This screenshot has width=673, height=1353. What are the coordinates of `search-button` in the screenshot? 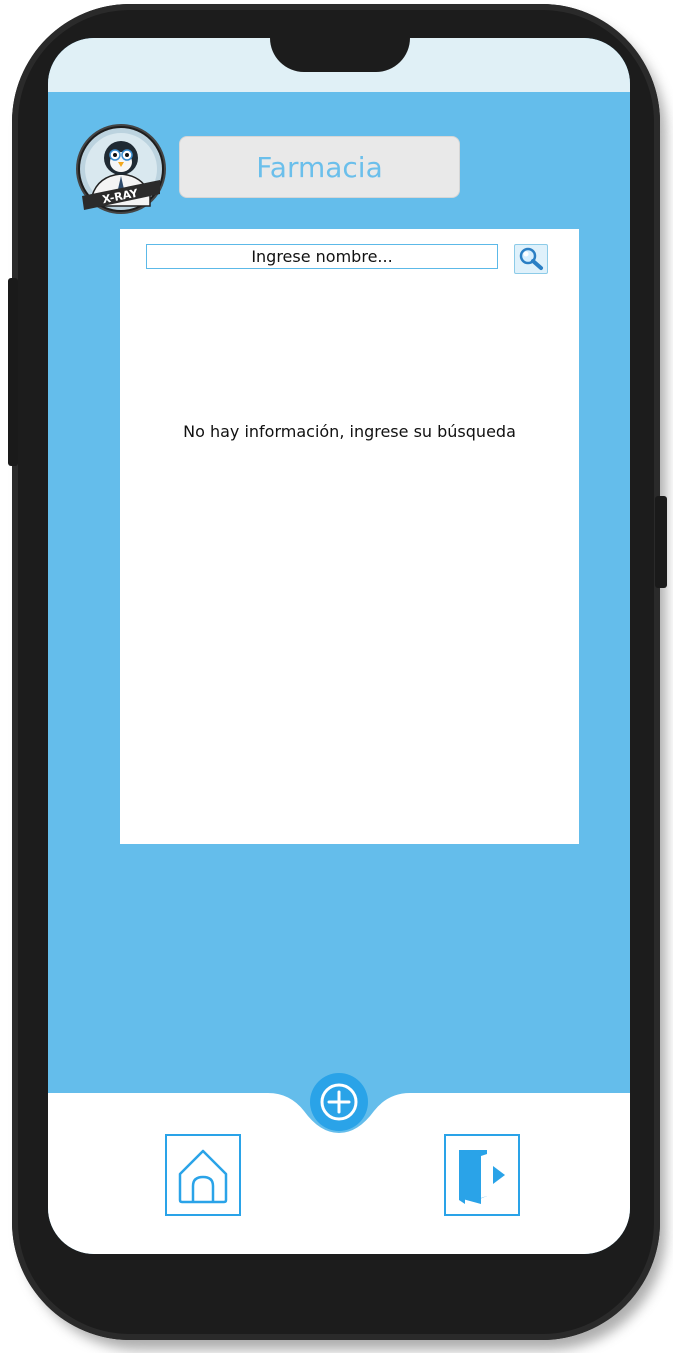 It's located at (531, 259).